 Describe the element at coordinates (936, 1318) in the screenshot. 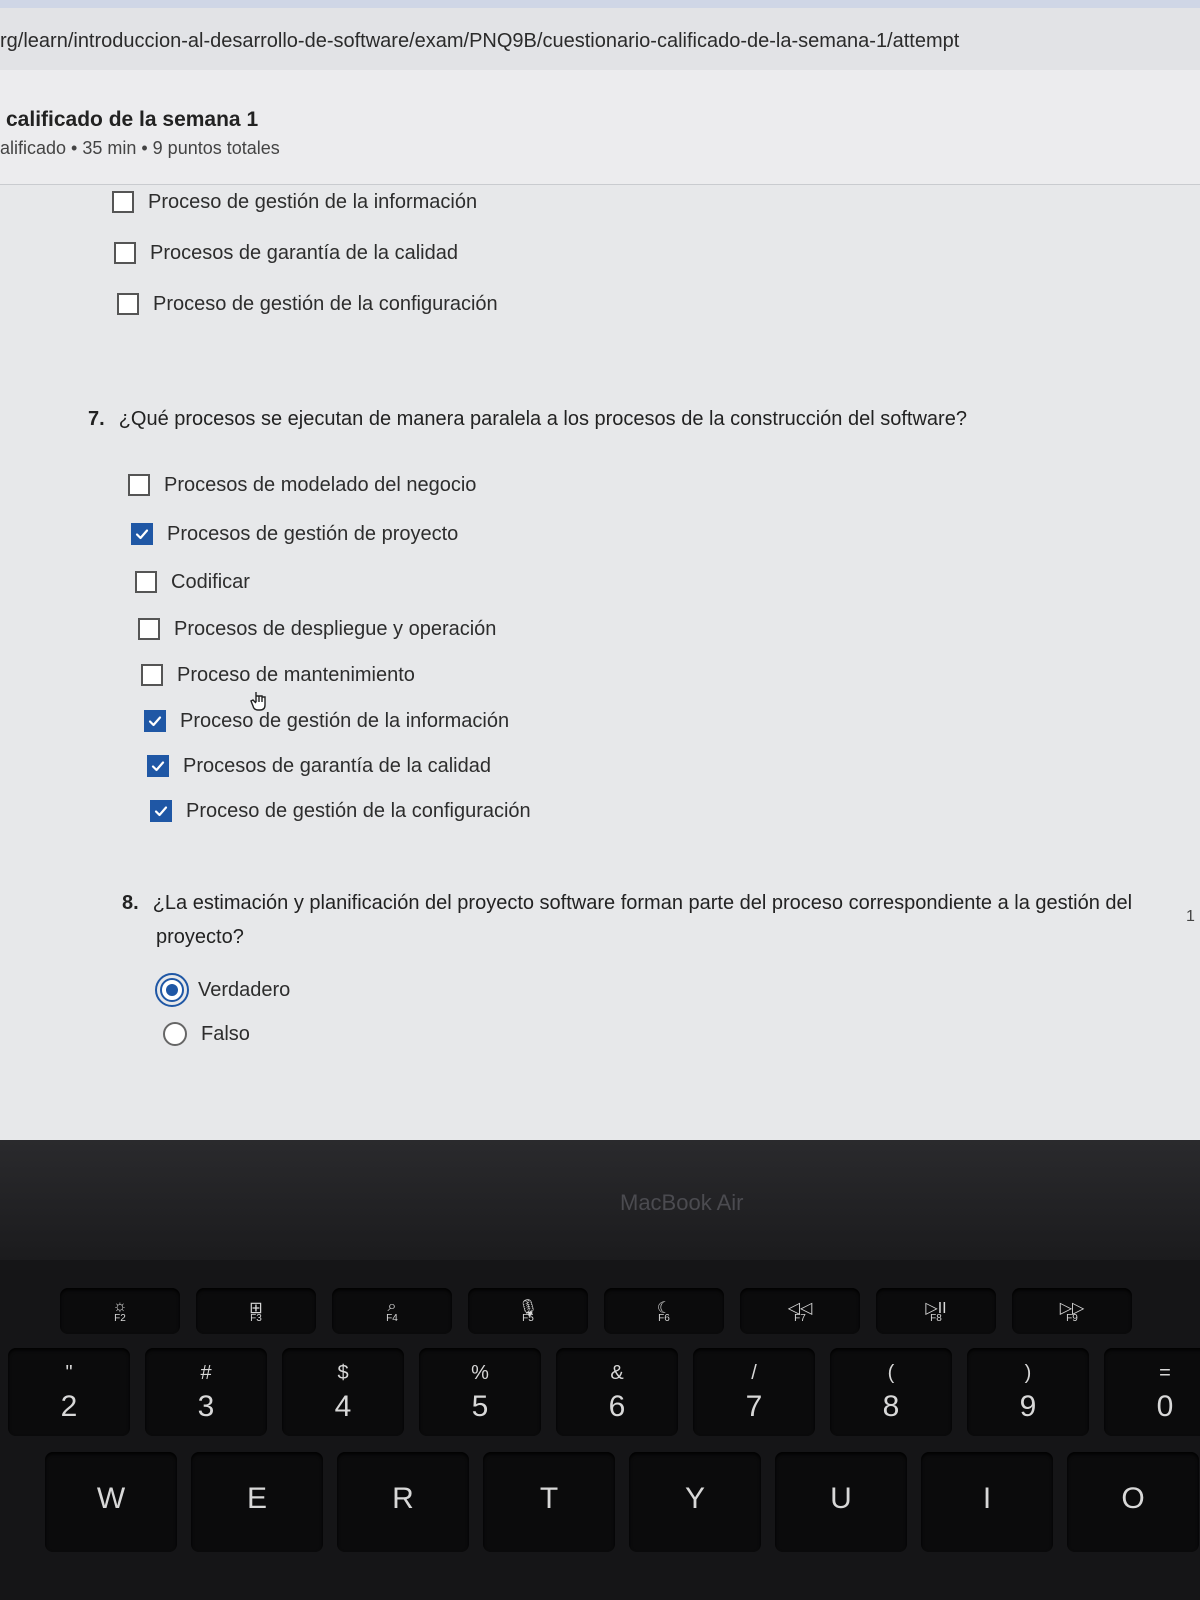

I see `function-key-label: F8` at that location.